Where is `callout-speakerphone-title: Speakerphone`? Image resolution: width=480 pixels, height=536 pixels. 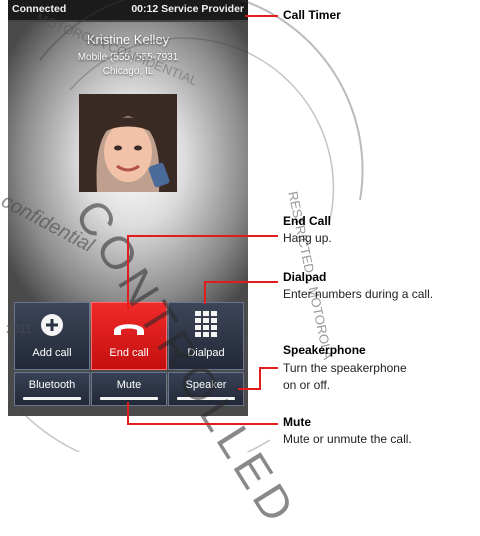
callout-speakerphone-title: Speakerphone is located at coordinates (324, 350).